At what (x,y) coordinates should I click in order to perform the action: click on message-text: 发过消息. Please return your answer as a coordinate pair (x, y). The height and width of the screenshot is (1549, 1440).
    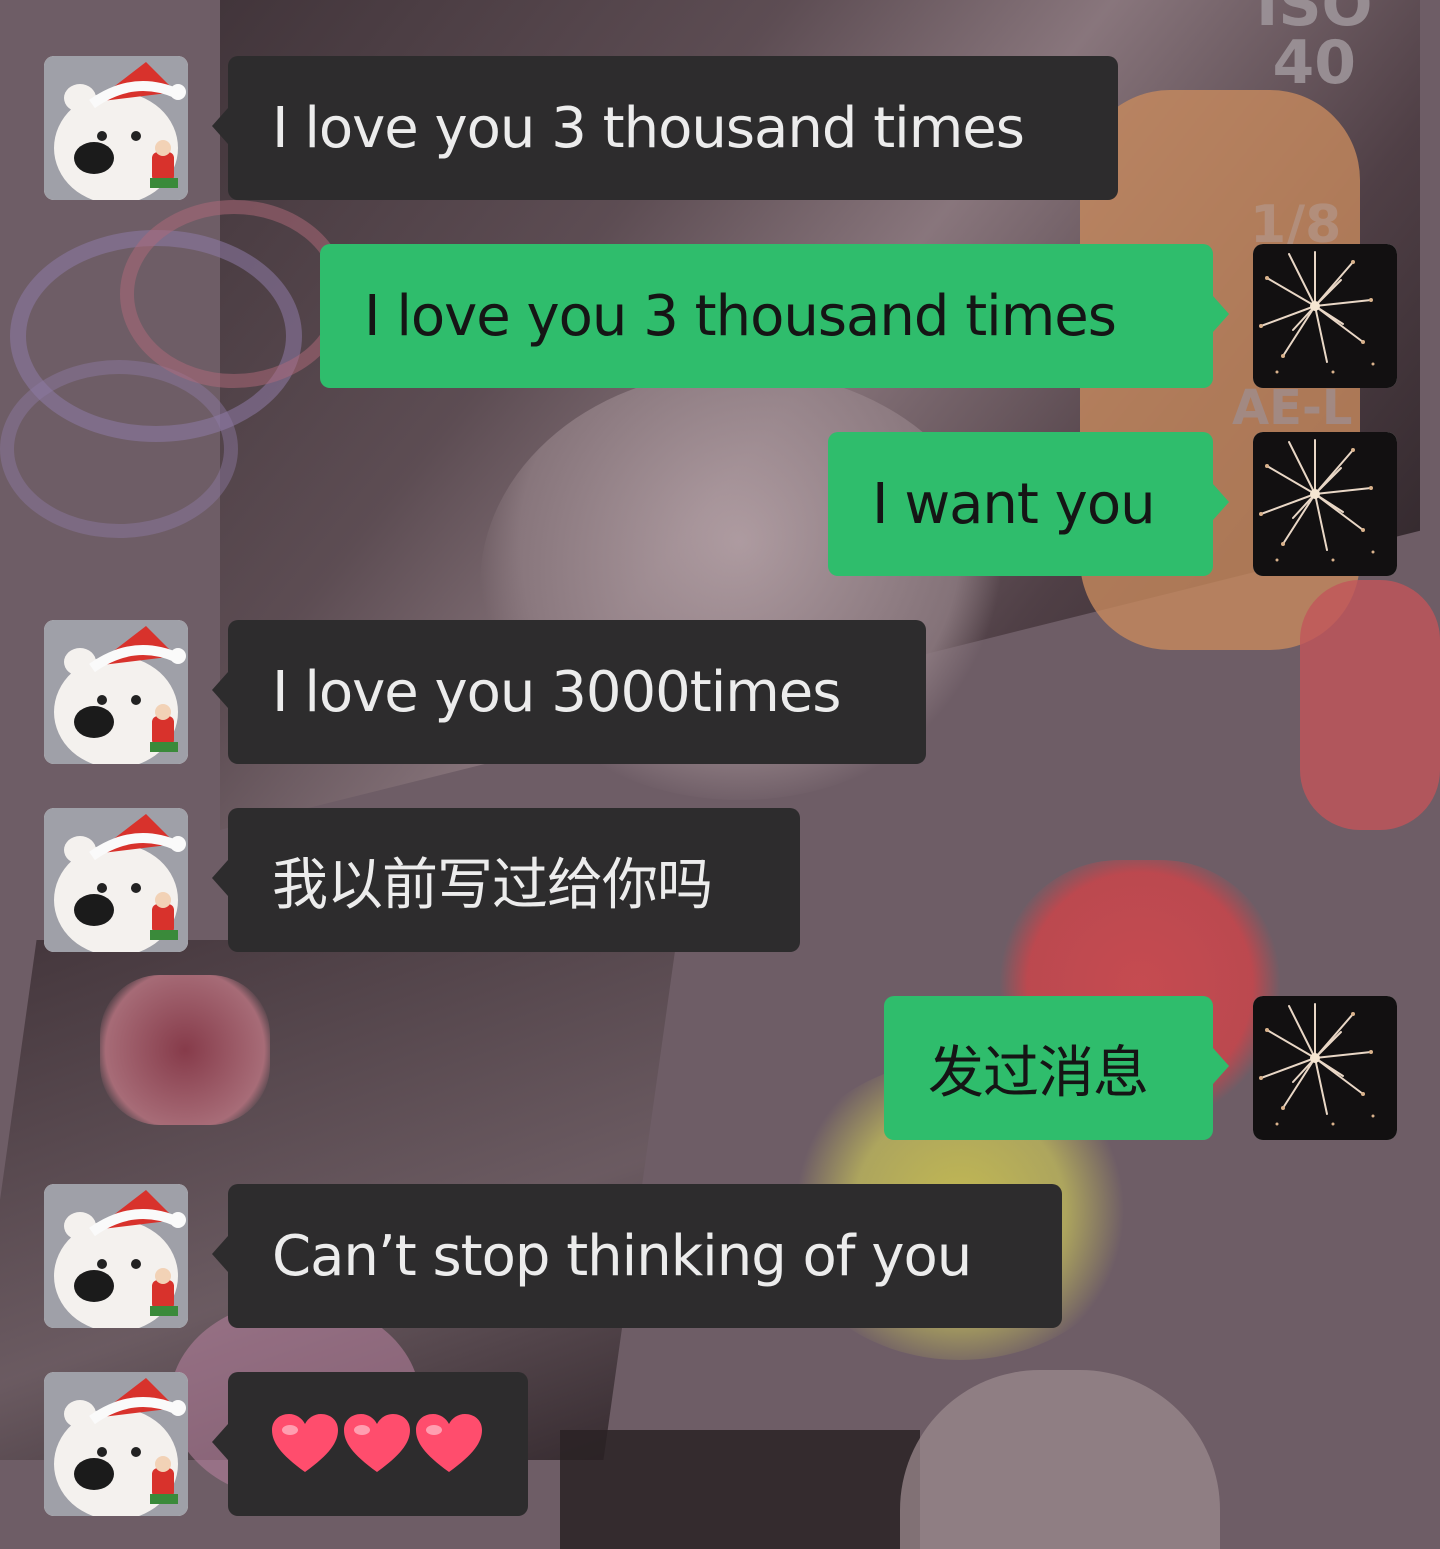
    Looking at the image, I should click on (1038, 1073).